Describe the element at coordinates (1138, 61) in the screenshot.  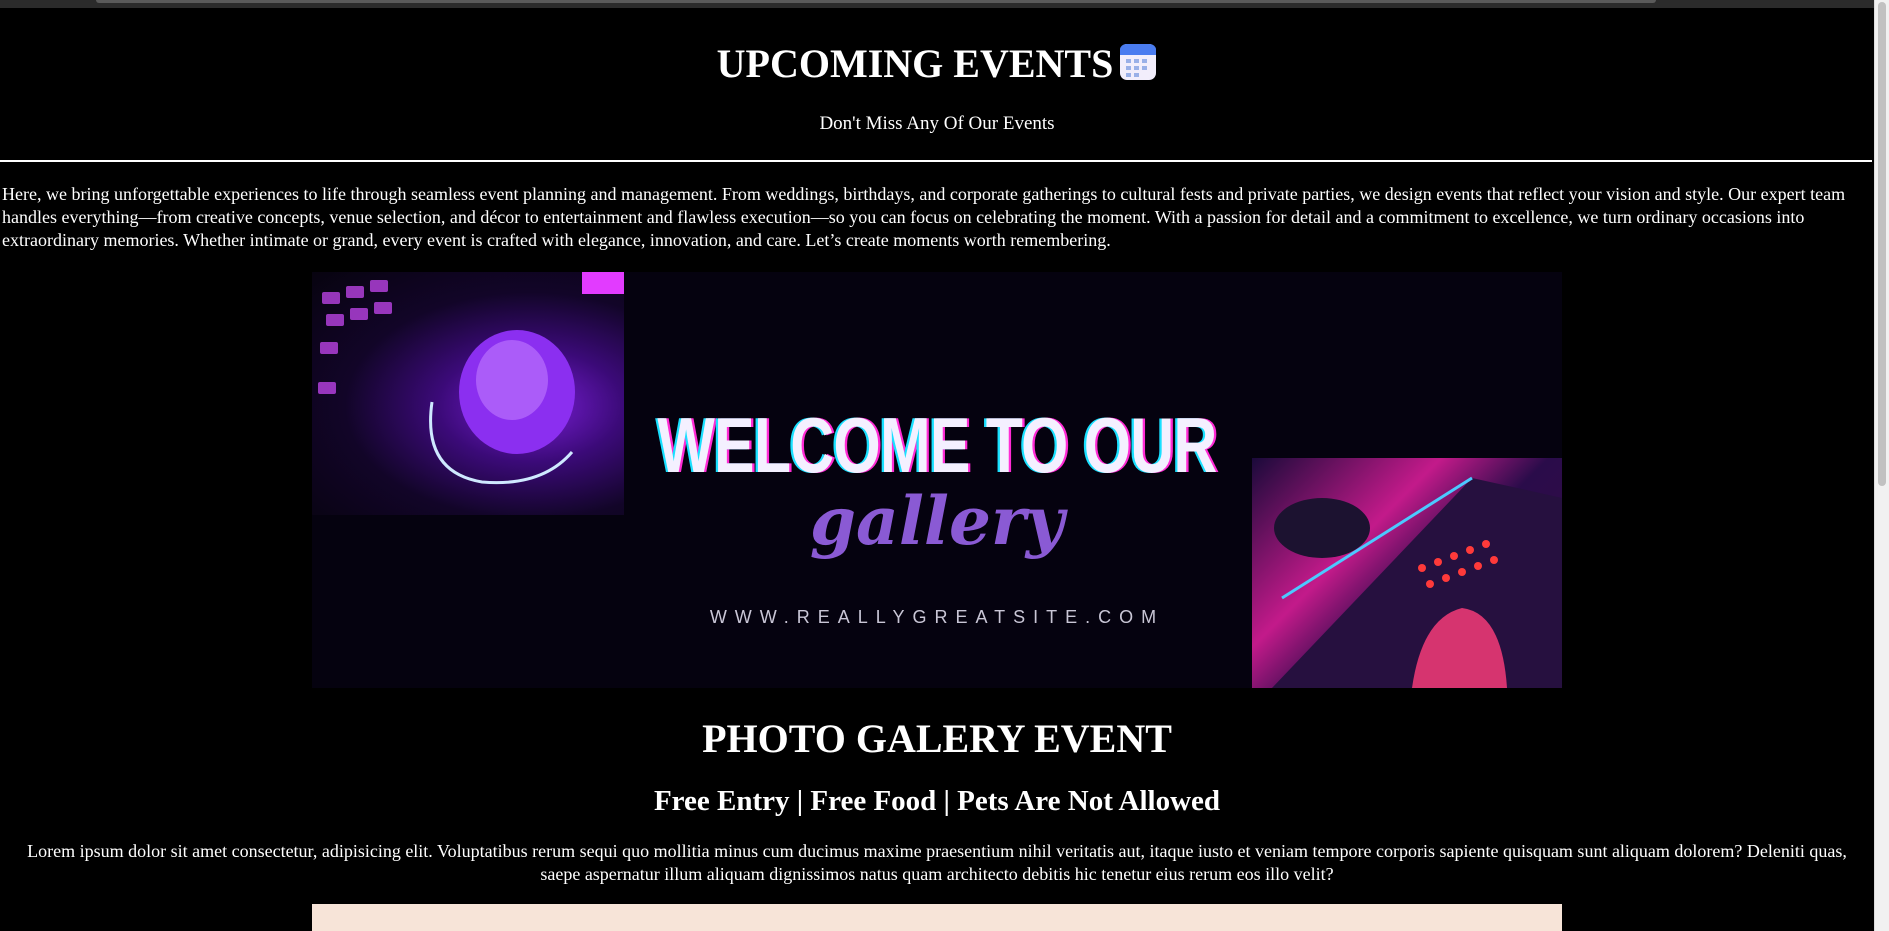
I see `calendar-icon` at that location.